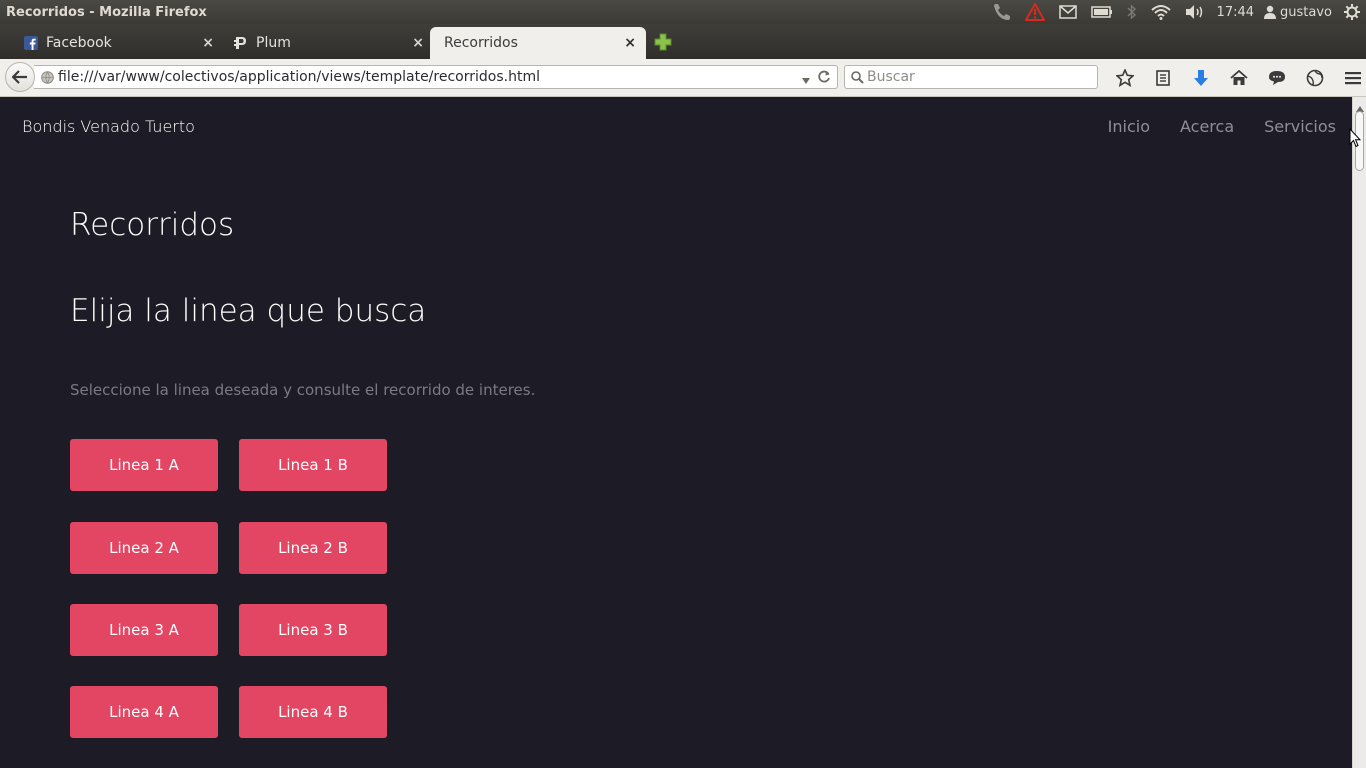 The width and height of the screenshot is (1366, 768). Describe the element at coordinates (1352, 12) in the screenshot. I see `settings-gear-icon` at that location.